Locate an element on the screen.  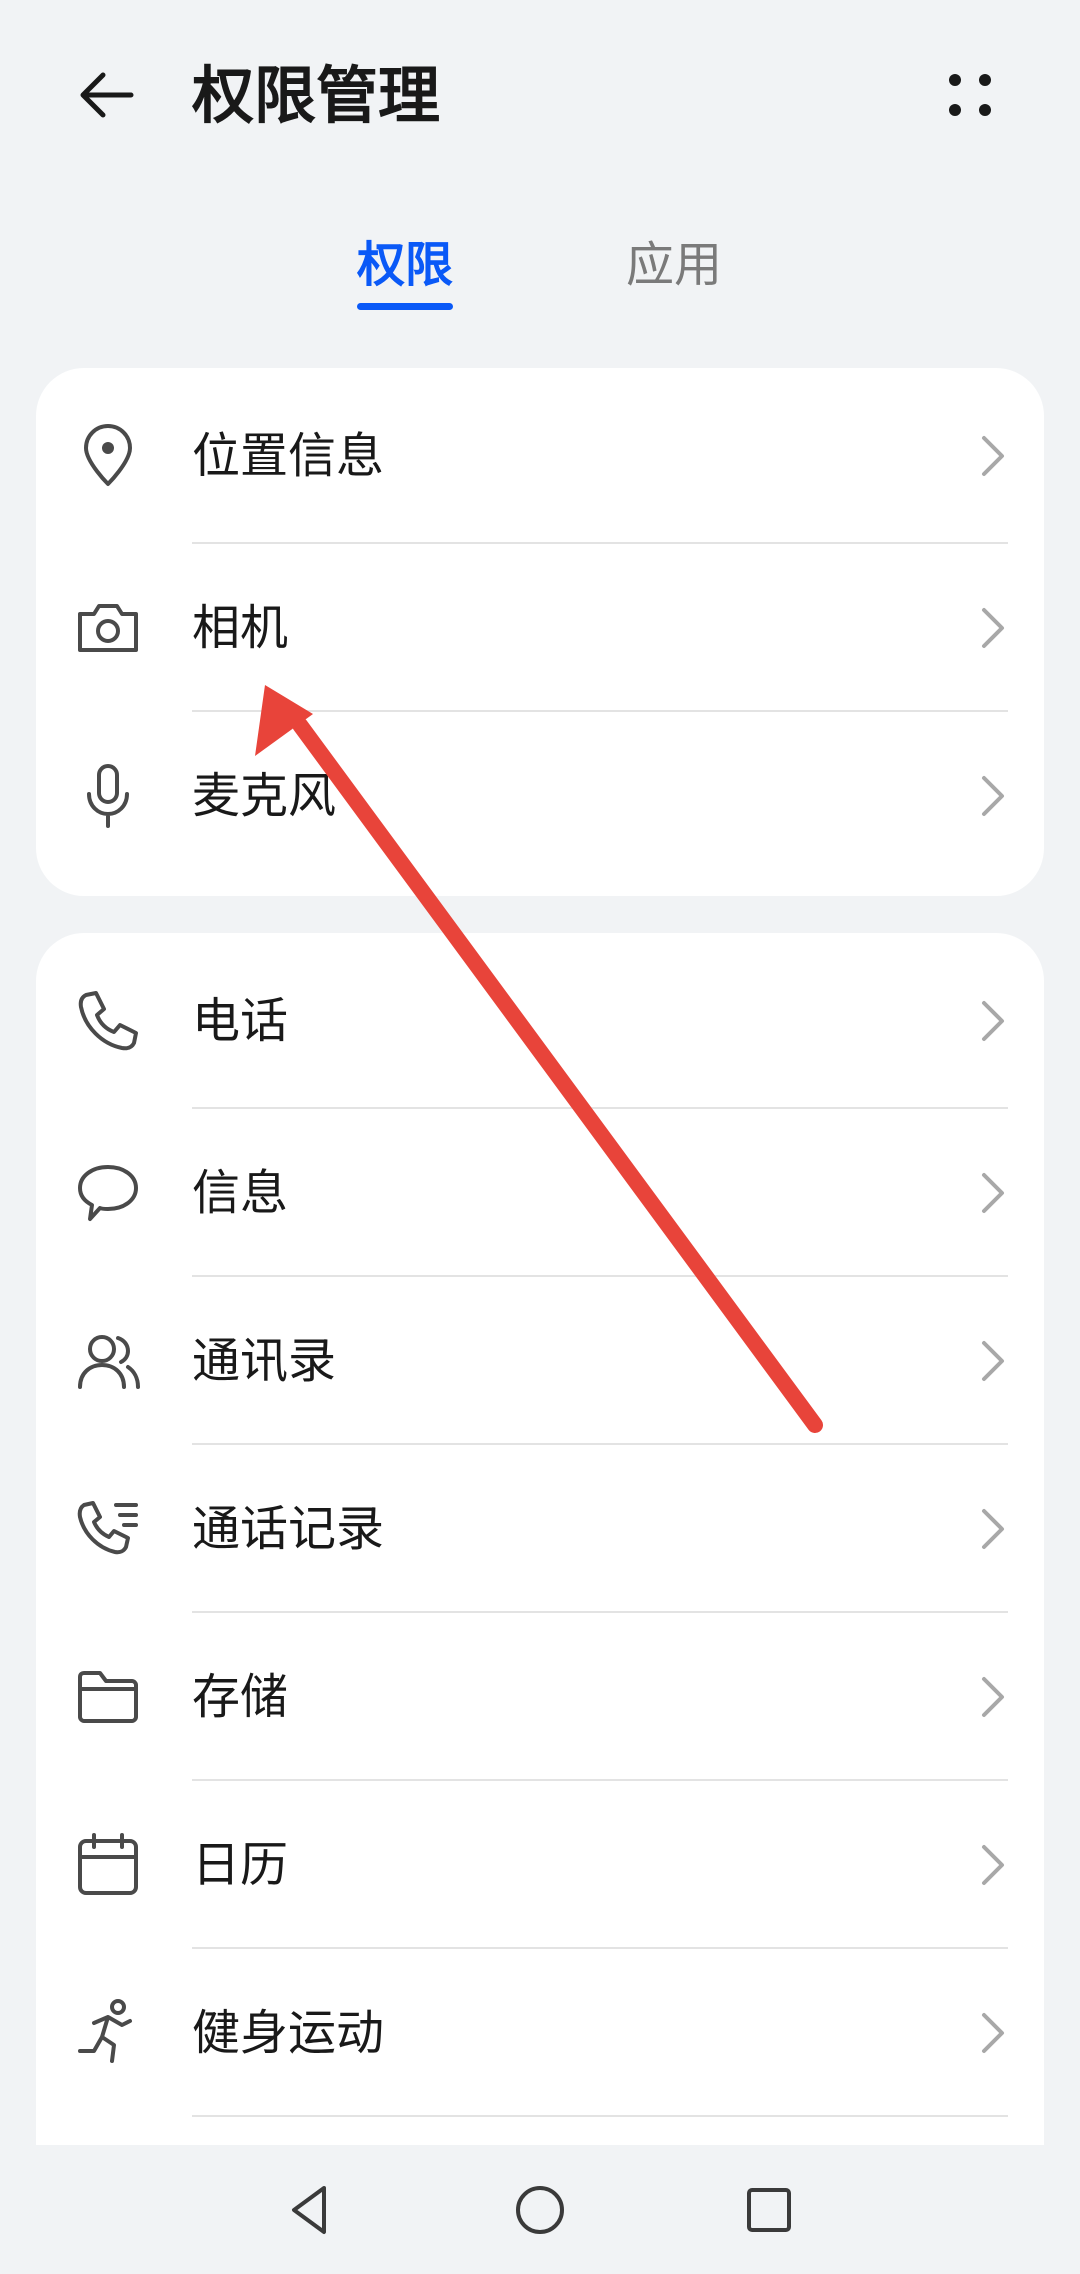
nav-back-triangle-icon is located at coordinates (309, 2210).